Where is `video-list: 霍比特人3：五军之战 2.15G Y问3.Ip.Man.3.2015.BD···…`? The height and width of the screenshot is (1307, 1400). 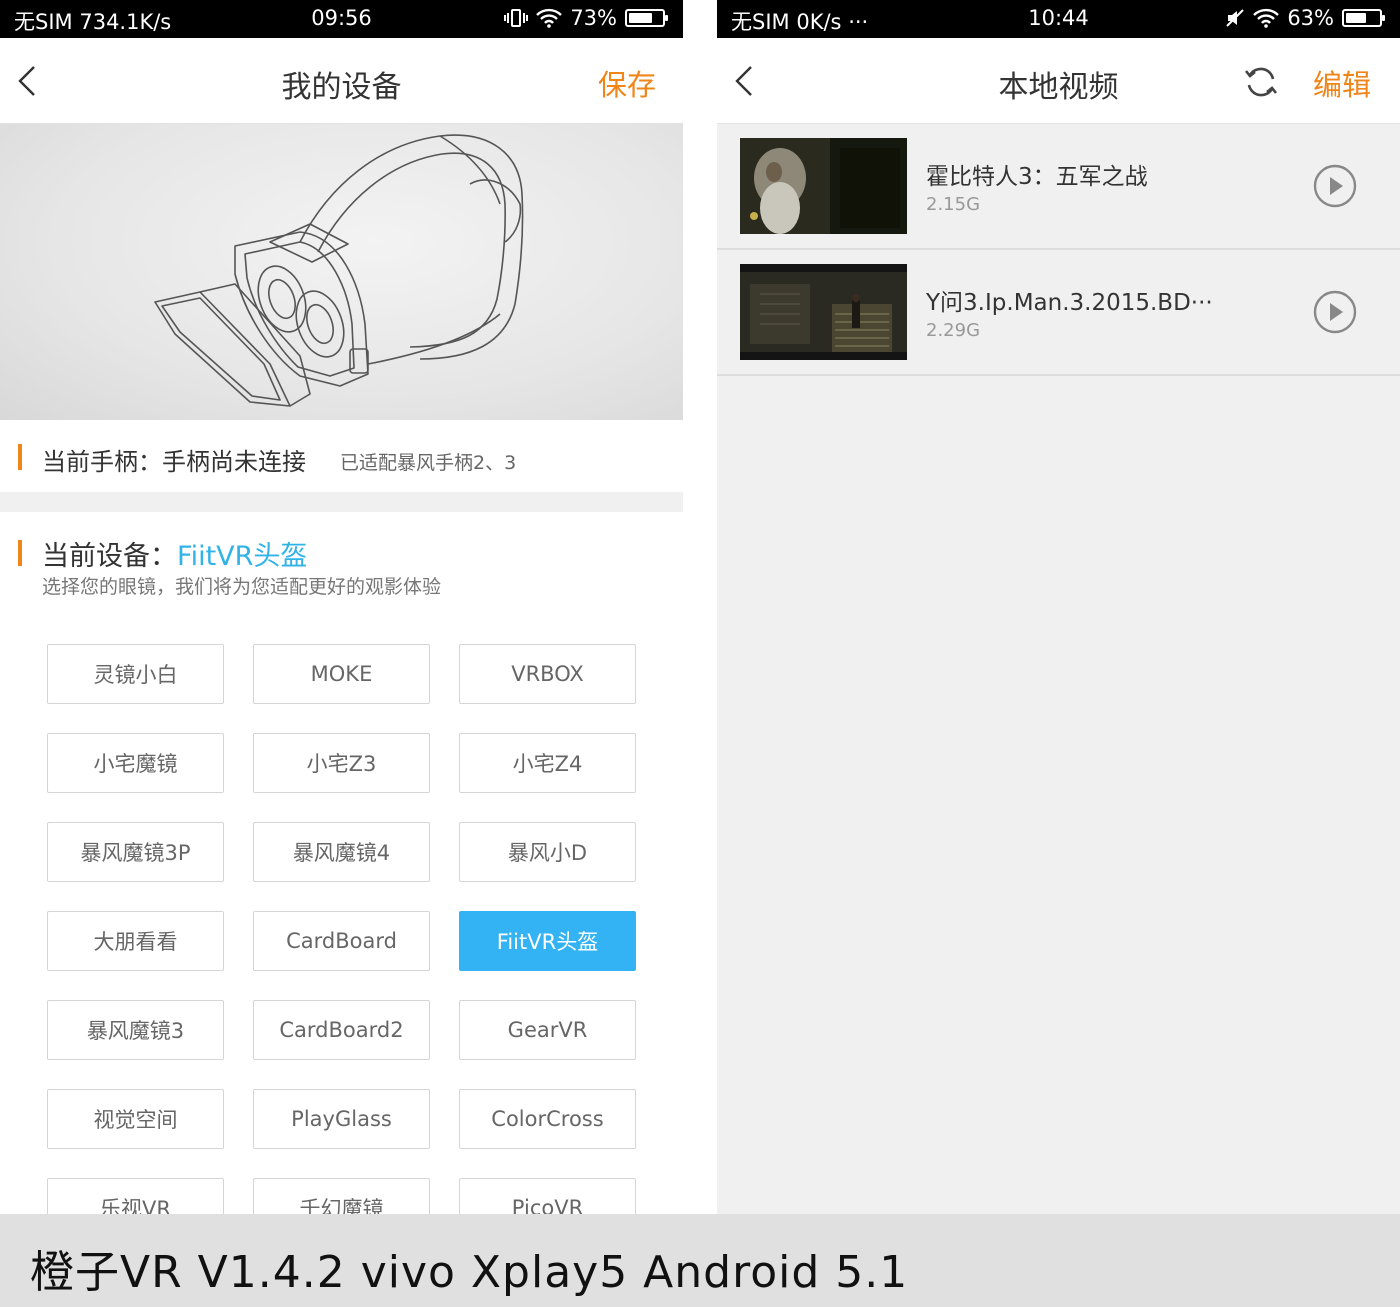 video-list: 霍比特人3：五军之战 2.15G Y问3.Ip.Man.3.2015.BD···… is located at coordinates (1058, 250).